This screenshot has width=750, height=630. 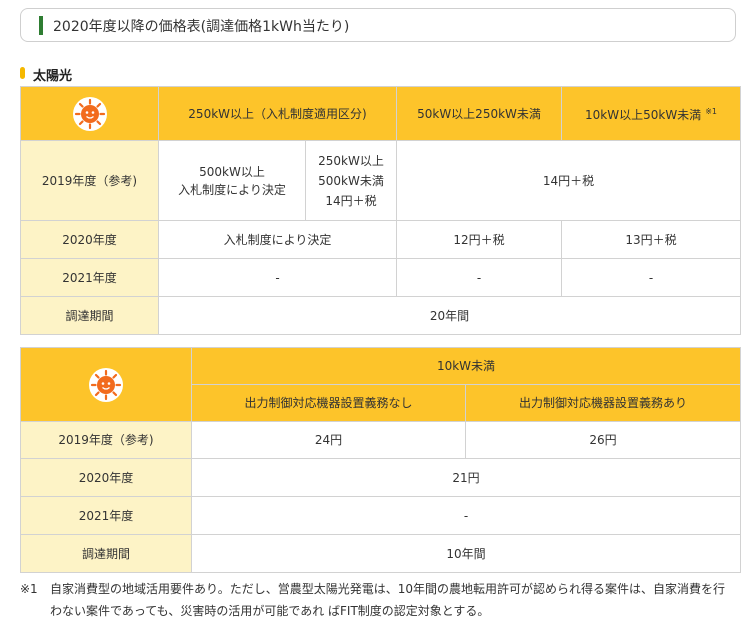 What do you see at coordinates (378, 25) in the screenshot?
I see `page-title-box: 2020年度以降の価格表(調達価格1kWh当たり)` at bounding box center [378, 25].